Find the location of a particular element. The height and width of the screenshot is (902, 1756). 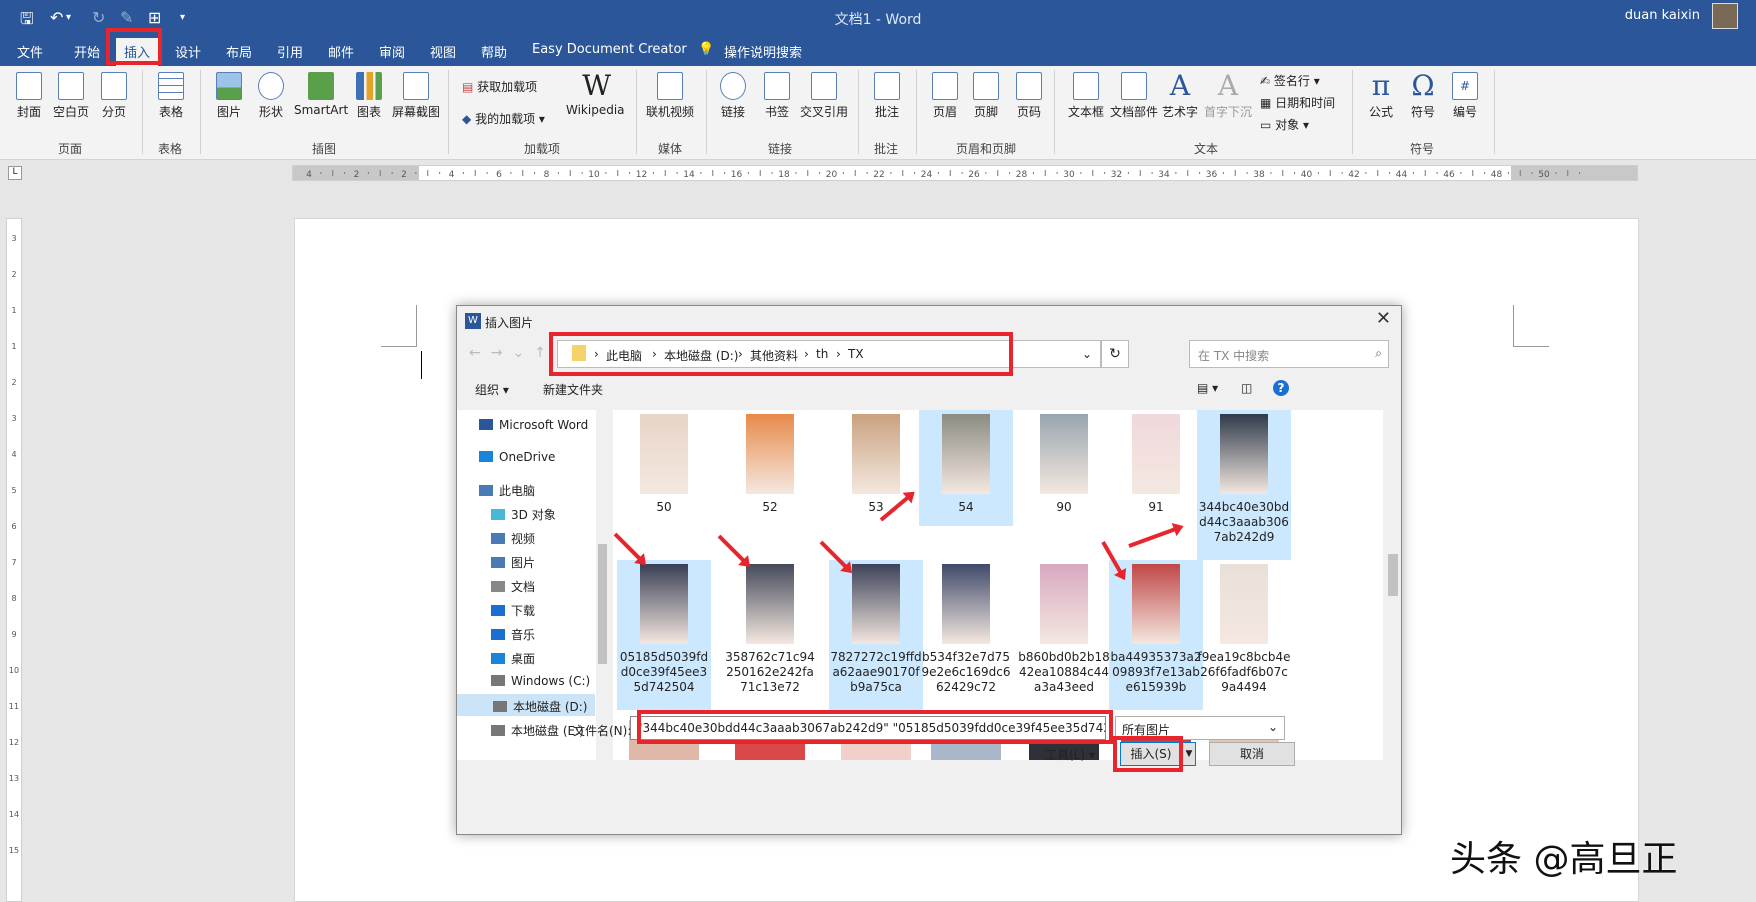

smartart-button: SmartArt is located at coordinates (321, 94).